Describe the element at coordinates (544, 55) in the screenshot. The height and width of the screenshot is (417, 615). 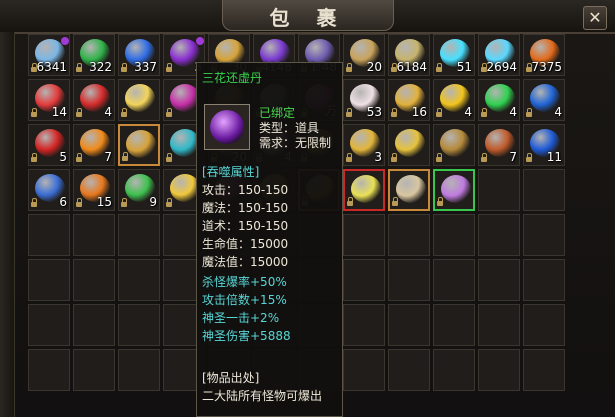
I see `inventory-slot: 7375` at that location.